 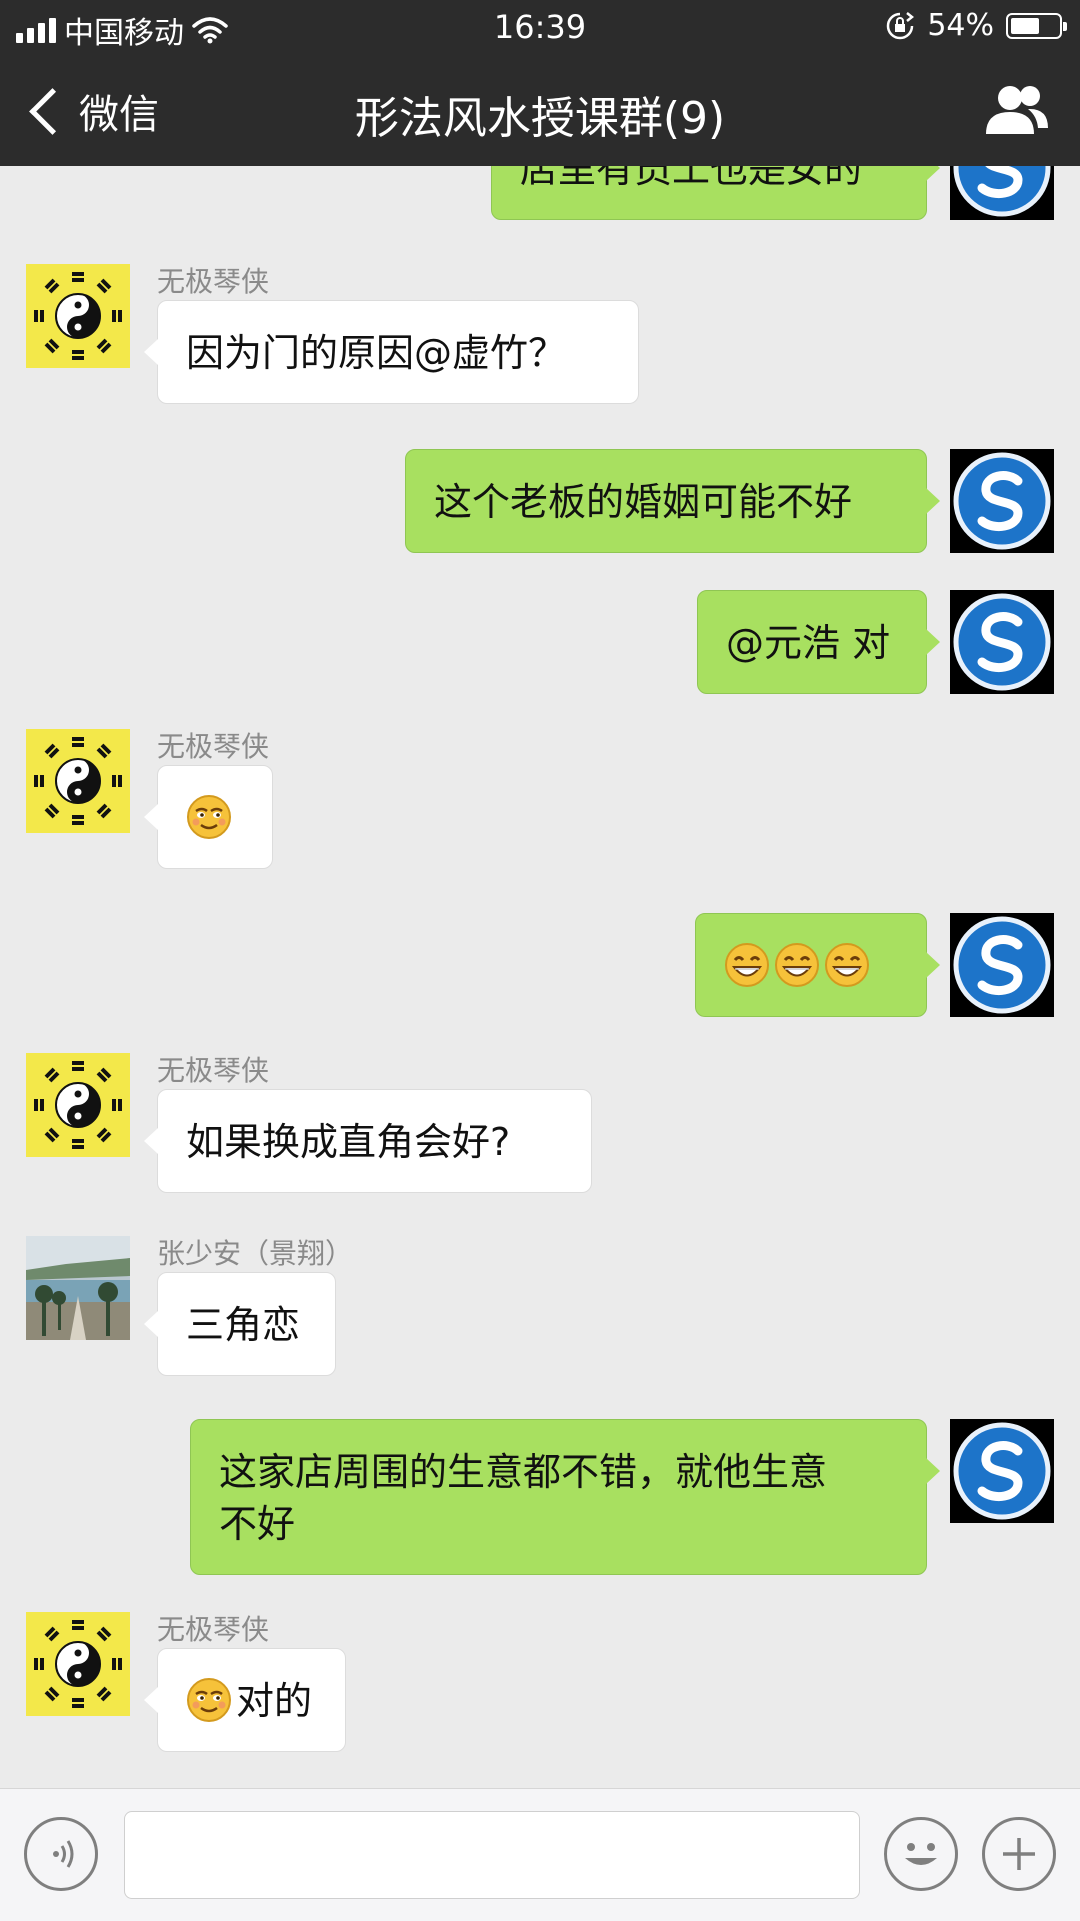 I want to click on voice-button, so click(x=61, y=1854).